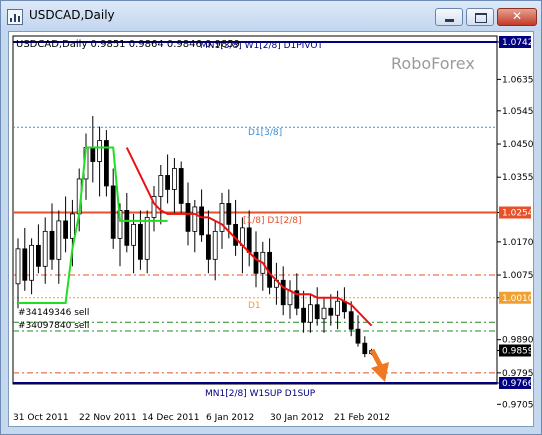 The image size is (542, 435). Describe the element at coordinates (261, 46) in the screenshot. I see `level-label-pivot: MN1[3/8] W1[2/8] D1PIVOT` at that location.